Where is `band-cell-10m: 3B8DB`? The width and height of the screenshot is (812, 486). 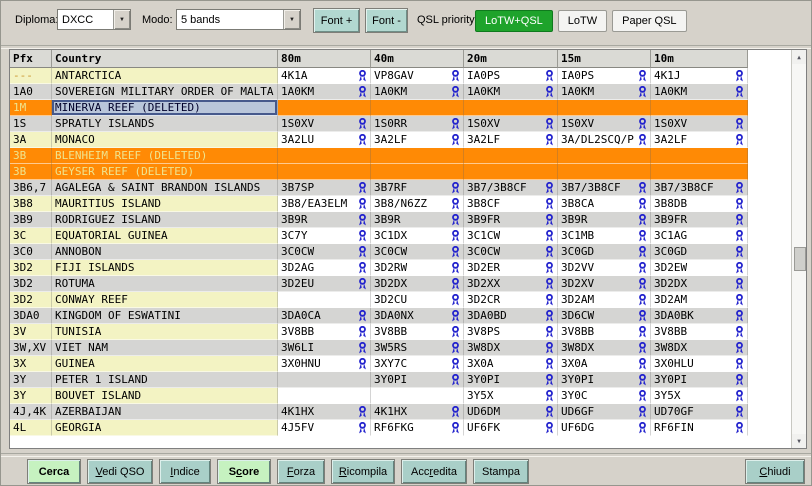 band-cell-10m: 3B8DB is located at coordinates (699, 204).